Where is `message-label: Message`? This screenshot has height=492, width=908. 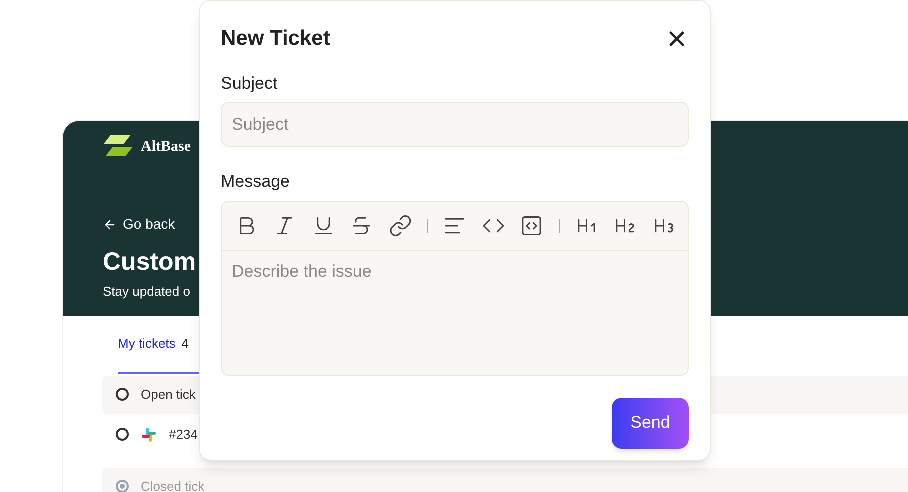
message-label: Message is located at coordinates (256, 182).